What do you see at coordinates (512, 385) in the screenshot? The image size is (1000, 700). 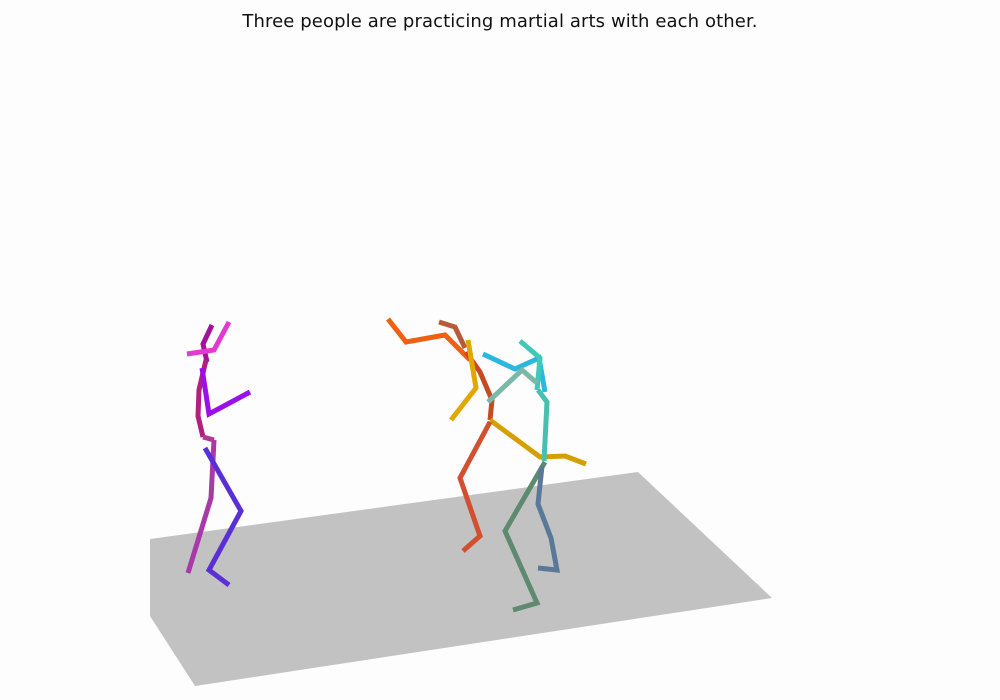 I see `right-person-left-arm` at bounding box center [512, 385].